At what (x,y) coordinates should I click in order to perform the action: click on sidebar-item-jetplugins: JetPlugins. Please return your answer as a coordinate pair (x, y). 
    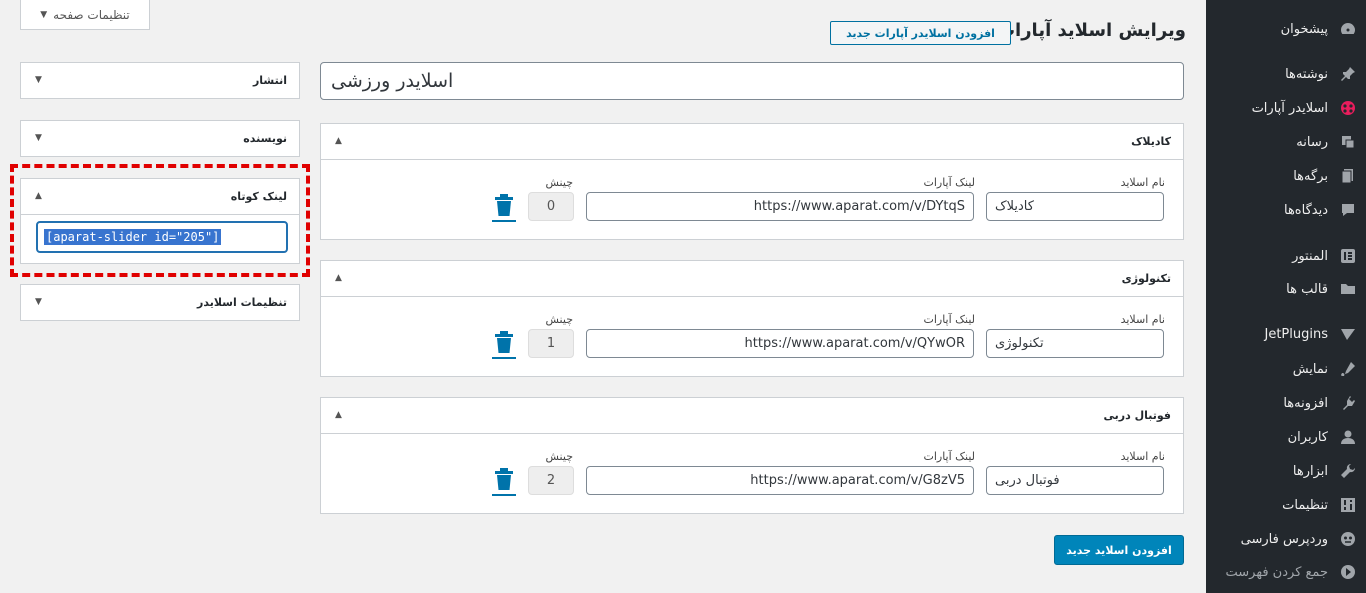
    Looking at the image, I should click on (1286, 334).